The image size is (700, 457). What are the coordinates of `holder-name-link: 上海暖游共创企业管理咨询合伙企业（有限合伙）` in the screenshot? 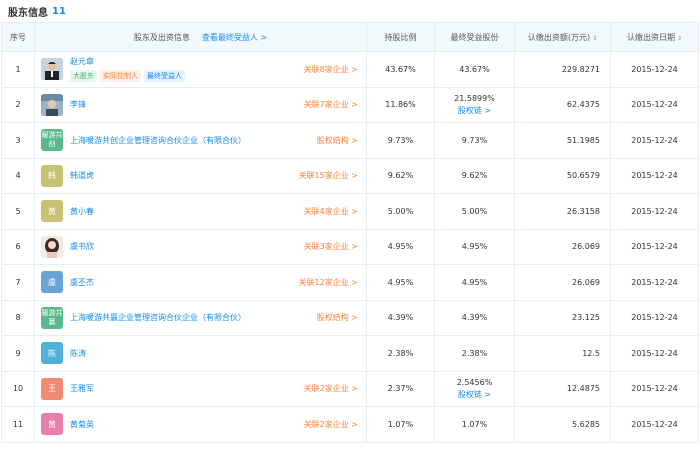 It's located at (158, 140).